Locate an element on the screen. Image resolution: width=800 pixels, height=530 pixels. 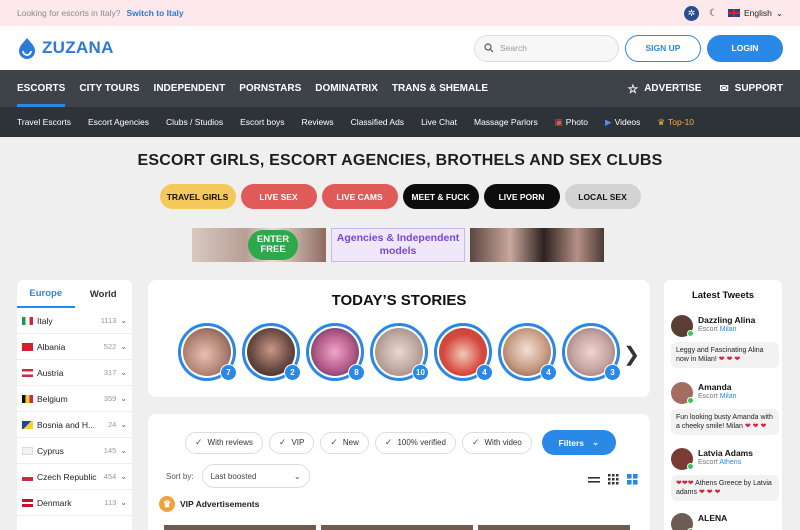
country-item: Albania 522 ⌄ is located at coordinates (74, 347).